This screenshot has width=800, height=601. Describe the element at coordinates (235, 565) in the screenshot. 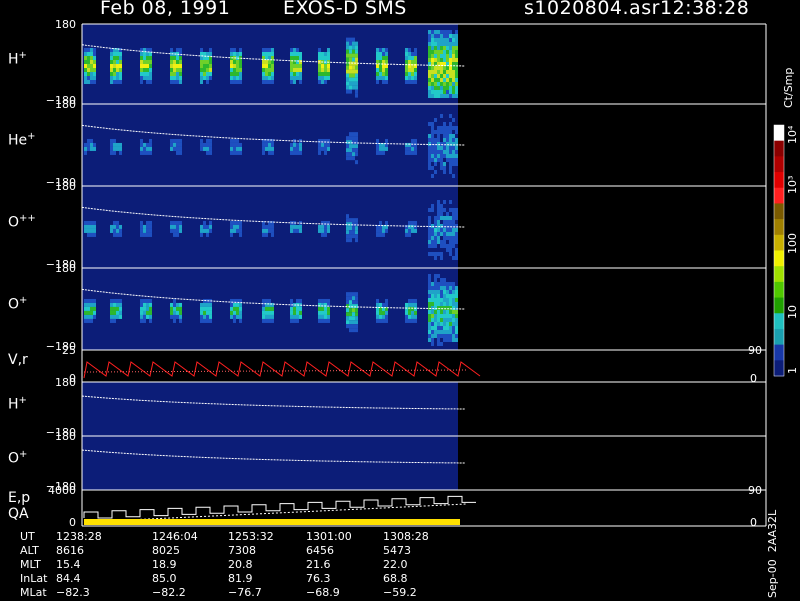

I see `footer-row-mlt: MLT 15.4 18.9 20.8 21.6 22.0` at that location.